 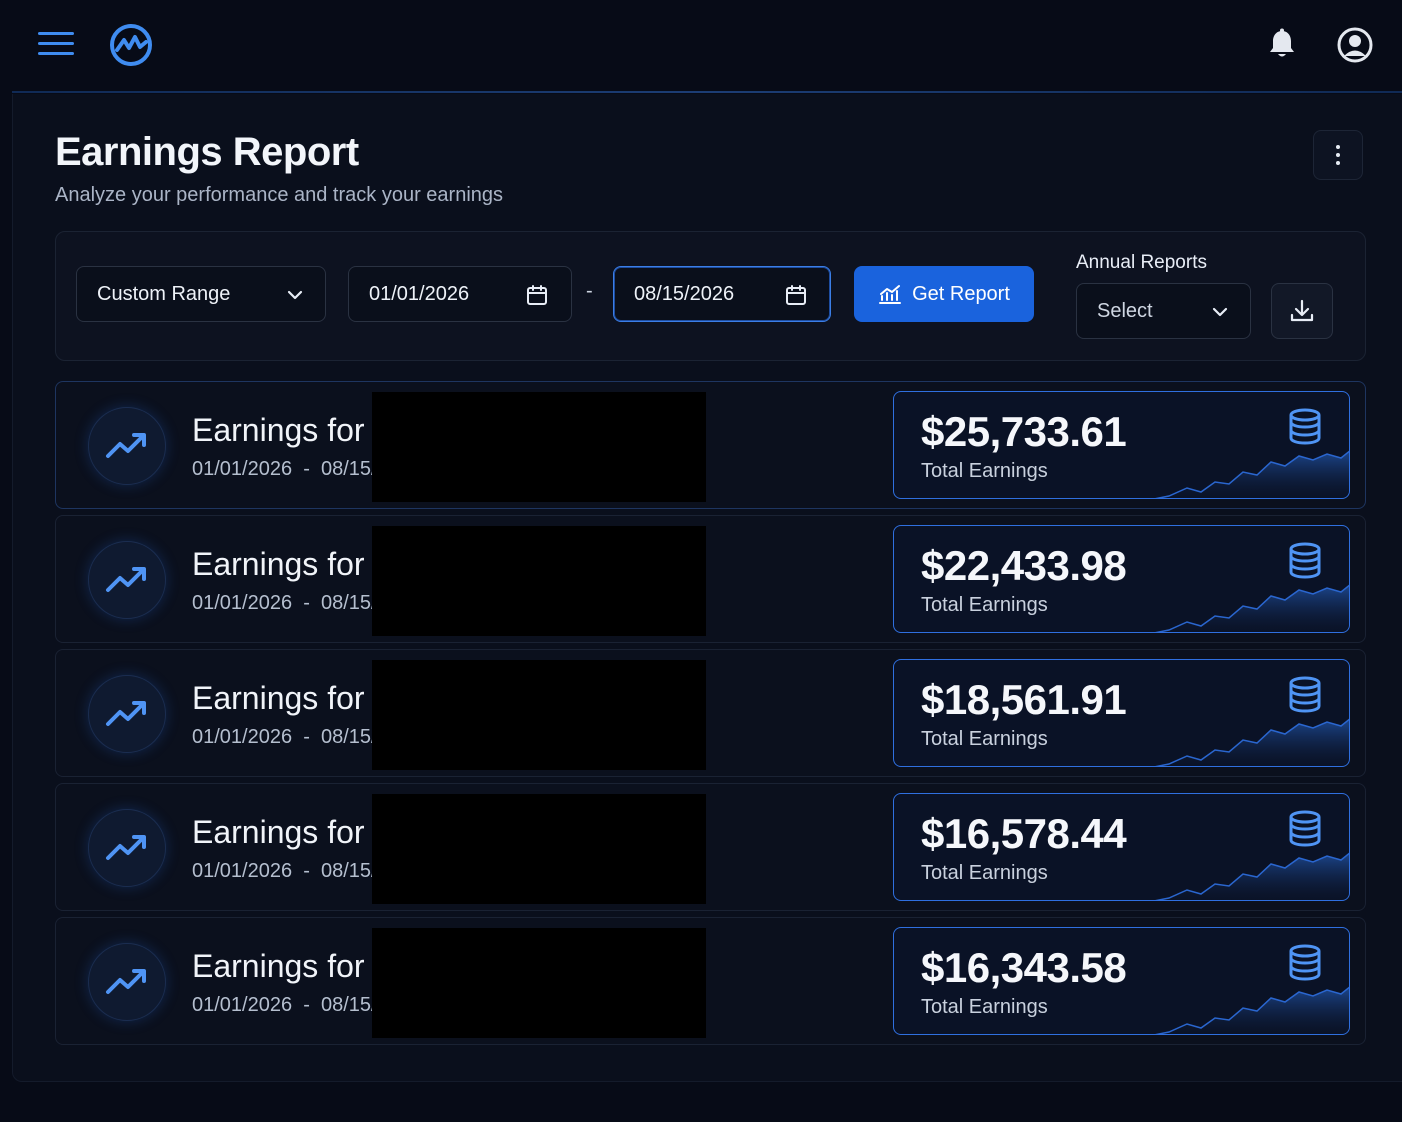 I want to click on total-earnings-amount: $25,733.61, so click(x=1024, y=431).